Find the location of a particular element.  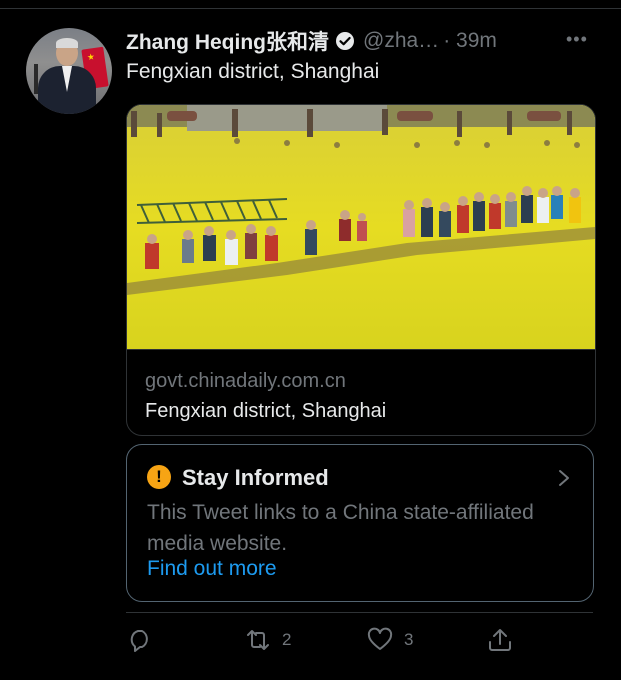

top-divider is located at coordinates (310, 8).